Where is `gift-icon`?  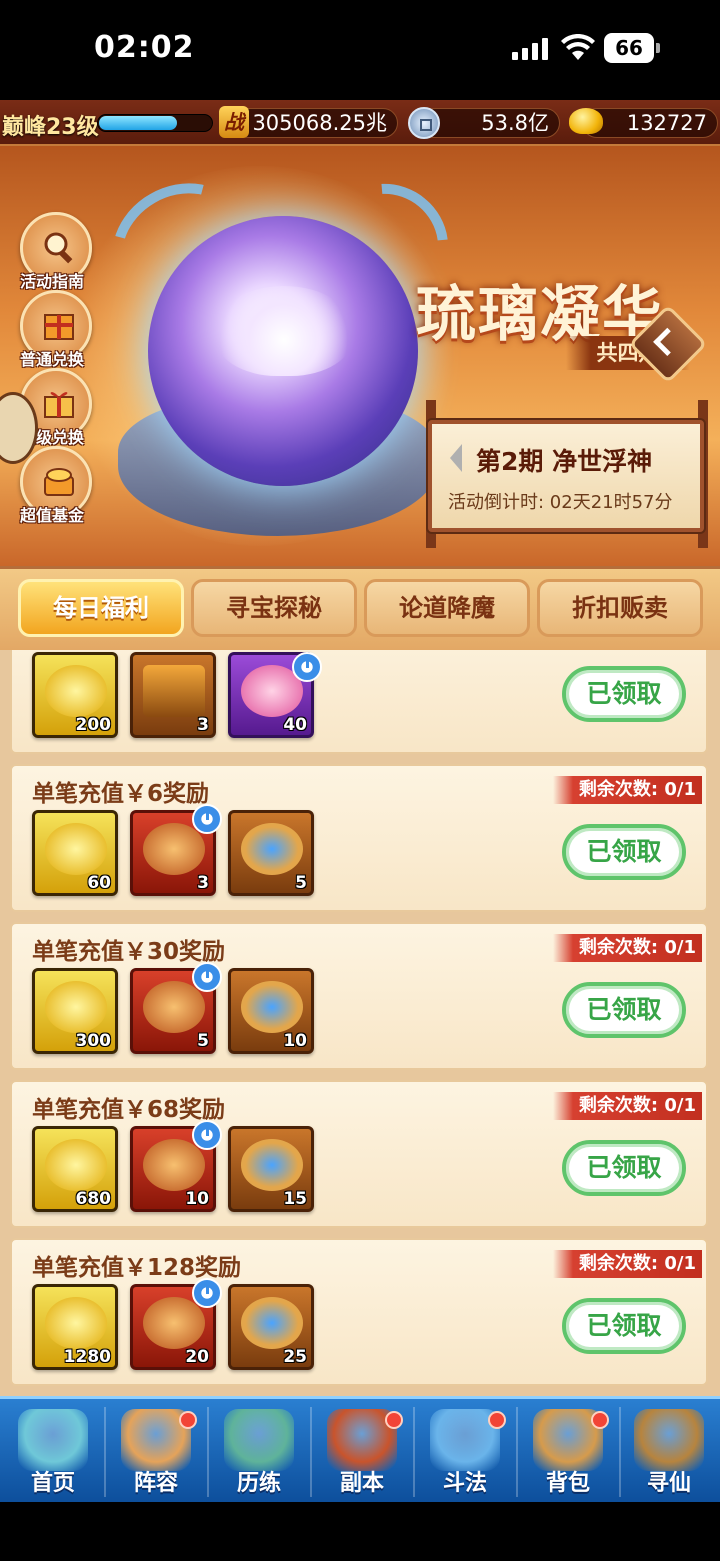 gift-icon is located at coordinates (59, 405).